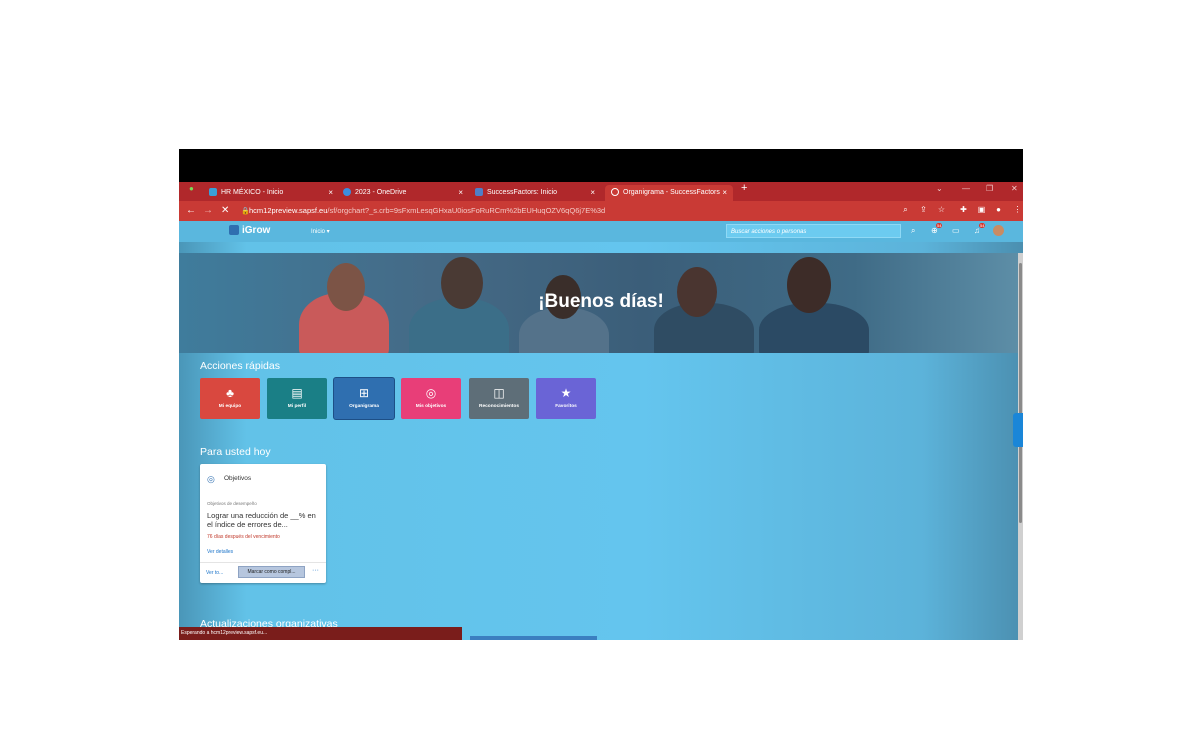  Describe the element at coordinates (1020, 393) in the screenshot. I see `scrollbar-thumb` at that location.